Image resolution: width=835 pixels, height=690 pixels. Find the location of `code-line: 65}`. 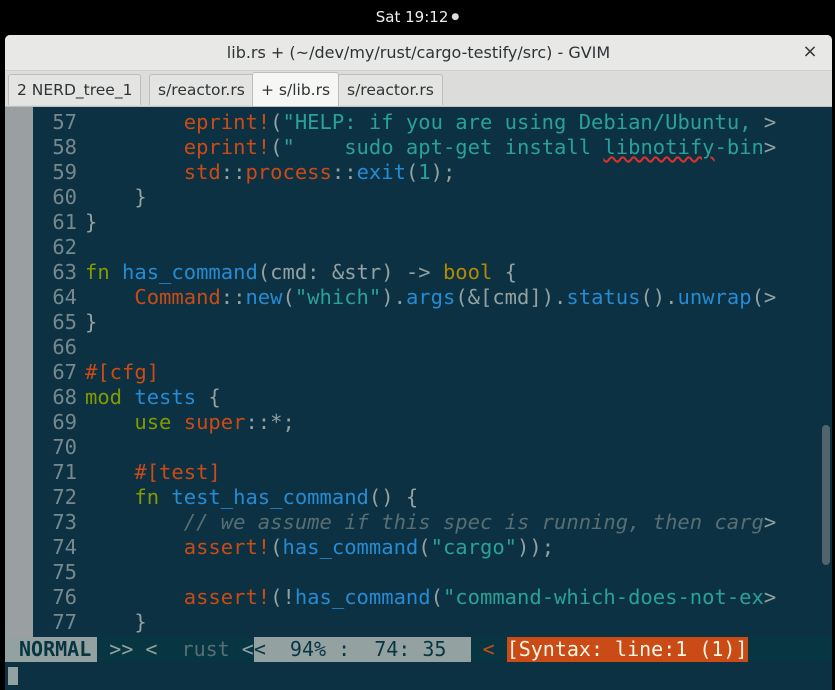

code-line: 65} is located at coordinates (404, 322).